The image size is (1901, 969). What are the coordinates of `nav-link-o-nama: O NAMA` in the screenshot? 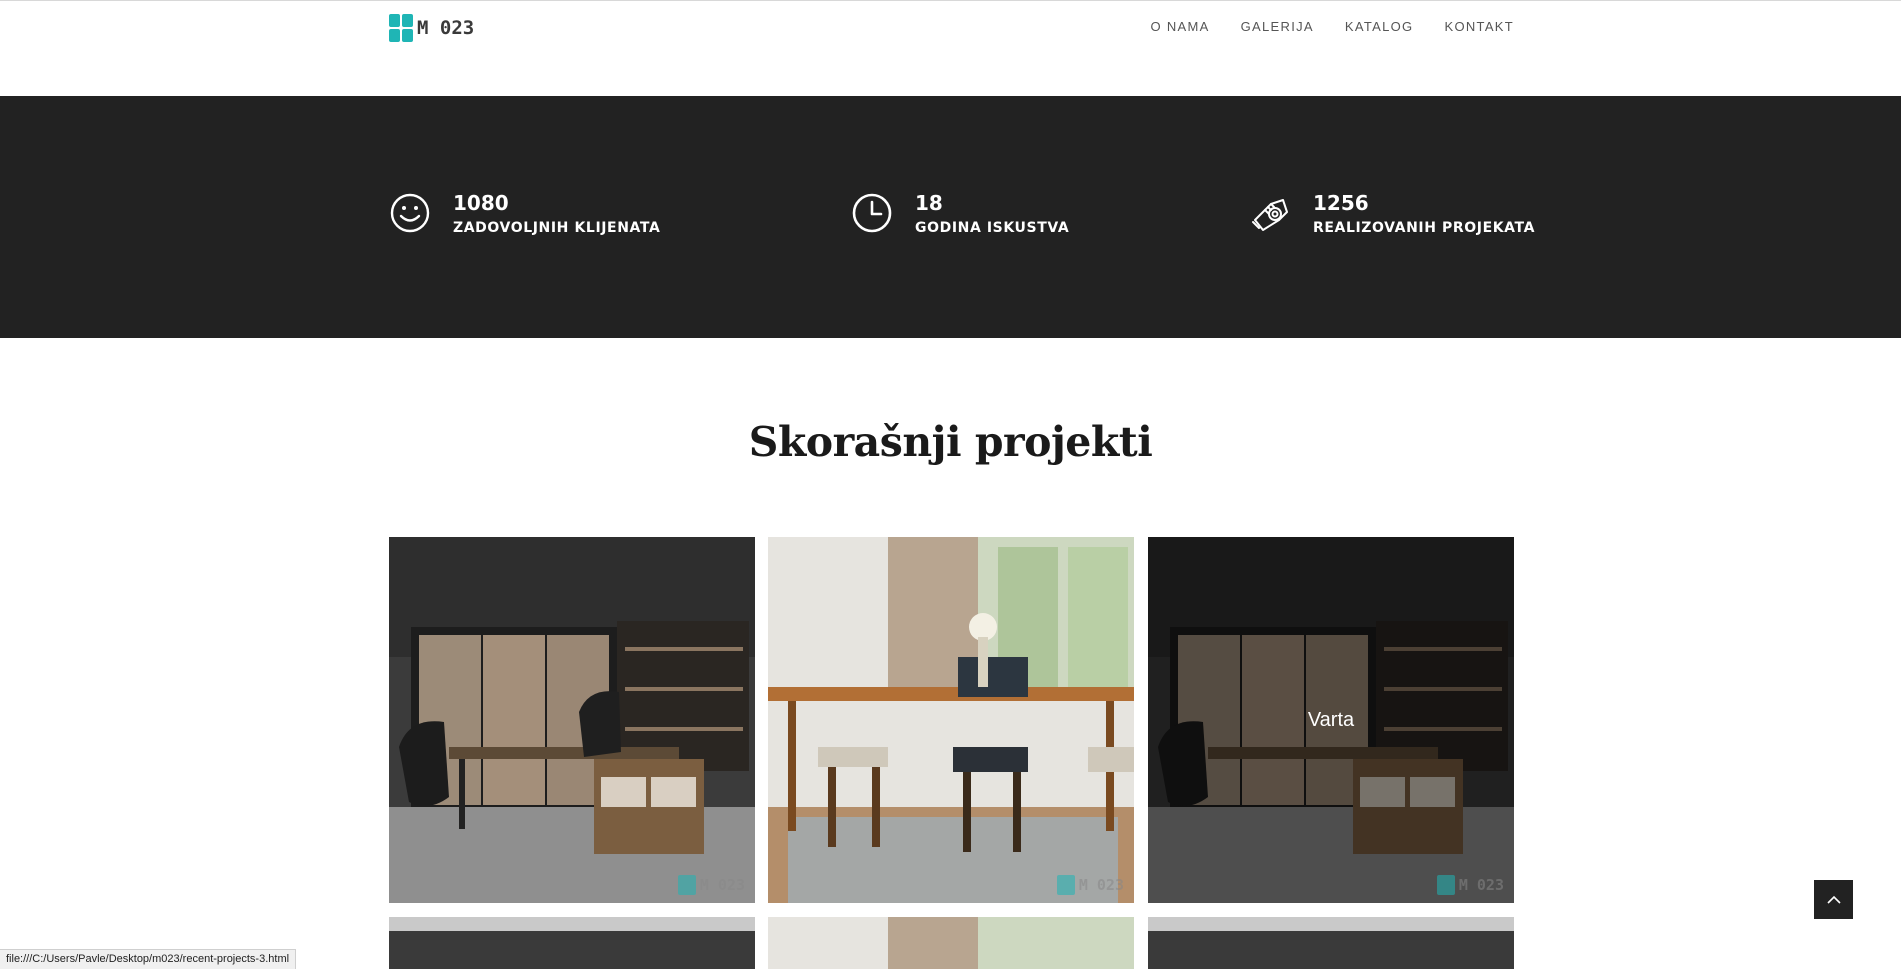 It's located at (1180, 26).